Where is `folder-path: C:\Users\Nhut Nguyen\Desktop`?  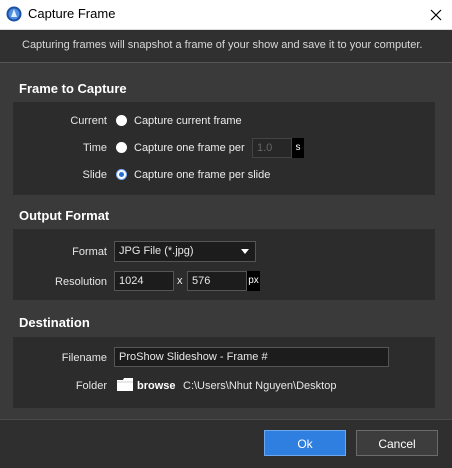
folder-path: C:\Users\Nhut Nguyen\Desktop is located at coordinates (260, 386).